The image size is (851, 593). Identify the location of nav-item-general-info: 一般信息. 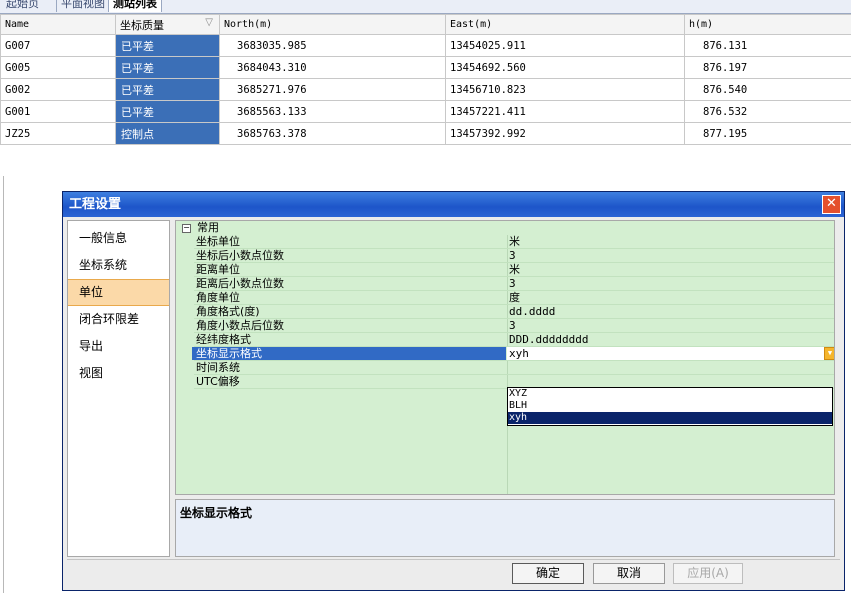
(118, 238).